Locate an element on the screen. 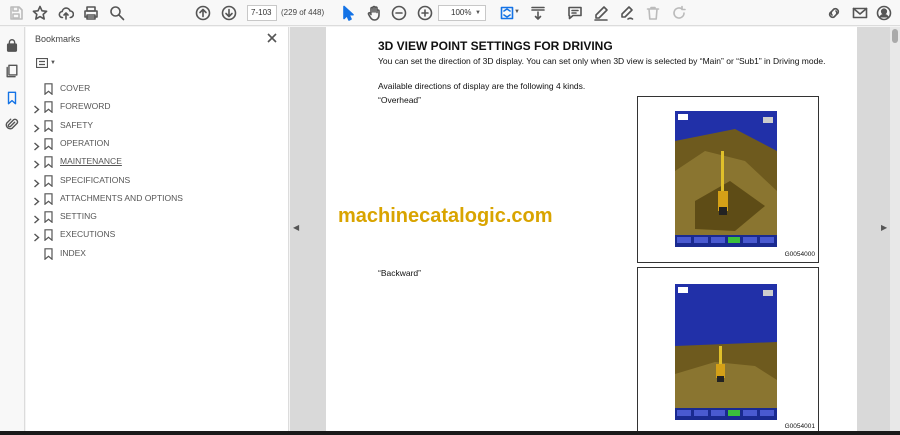 This screenshot has width=900, height=435. bookmark-item-cover: COVER is located at coordinates (157, 88).